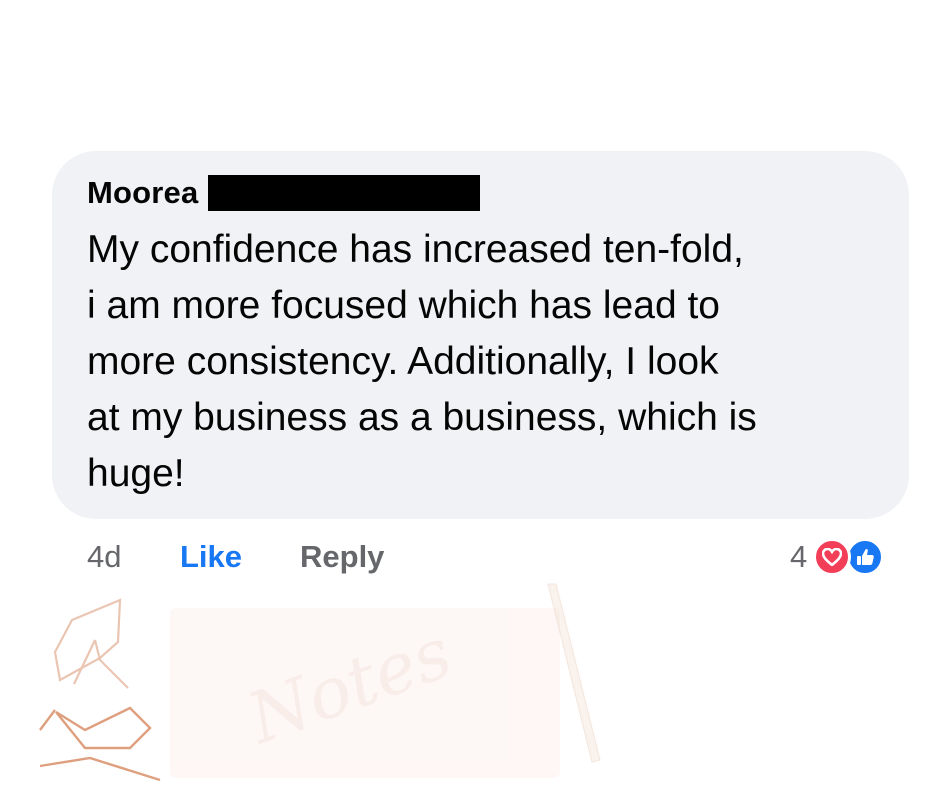 The image size is (940, 788). What do you see at coordinates (403, 305) in the screenshot?
I see `comment-text-line: i am more focused which has lead to` at bounding box center [403, 305].